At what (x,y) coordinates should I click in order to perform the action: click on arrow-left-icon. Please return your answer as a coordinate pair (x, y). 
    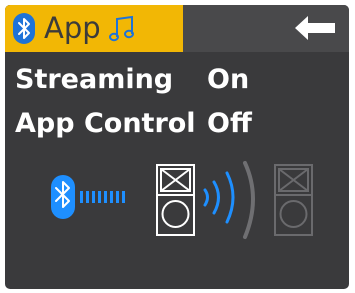
    Looking at the image, I should click on (315, 28).